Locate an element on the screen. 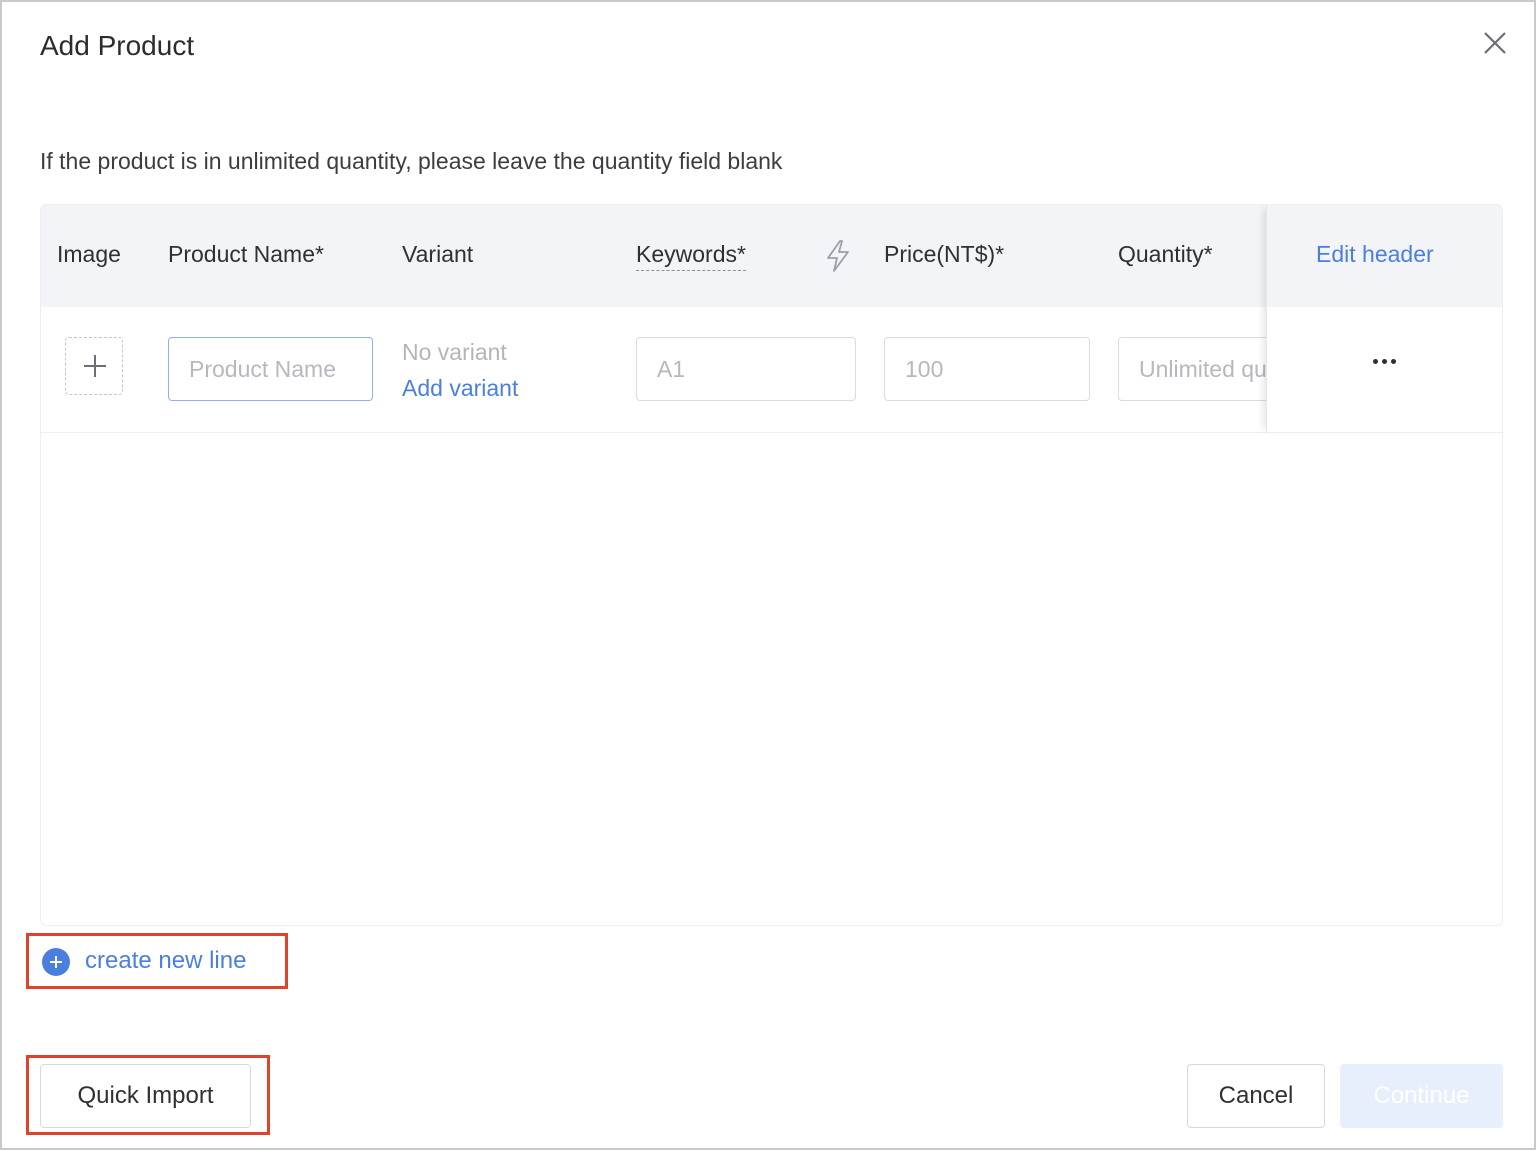  image-upload-button is located at coordinates (94, 366).